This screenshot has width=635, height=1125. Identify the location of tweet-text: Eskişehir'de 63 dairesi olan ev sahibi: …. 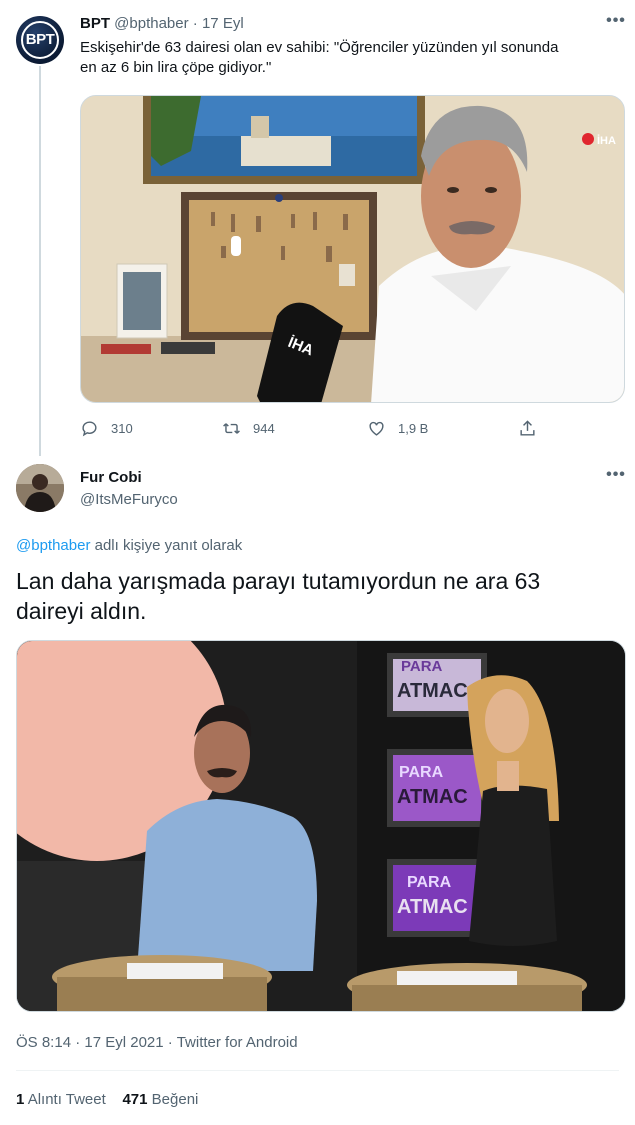
(350, 58).